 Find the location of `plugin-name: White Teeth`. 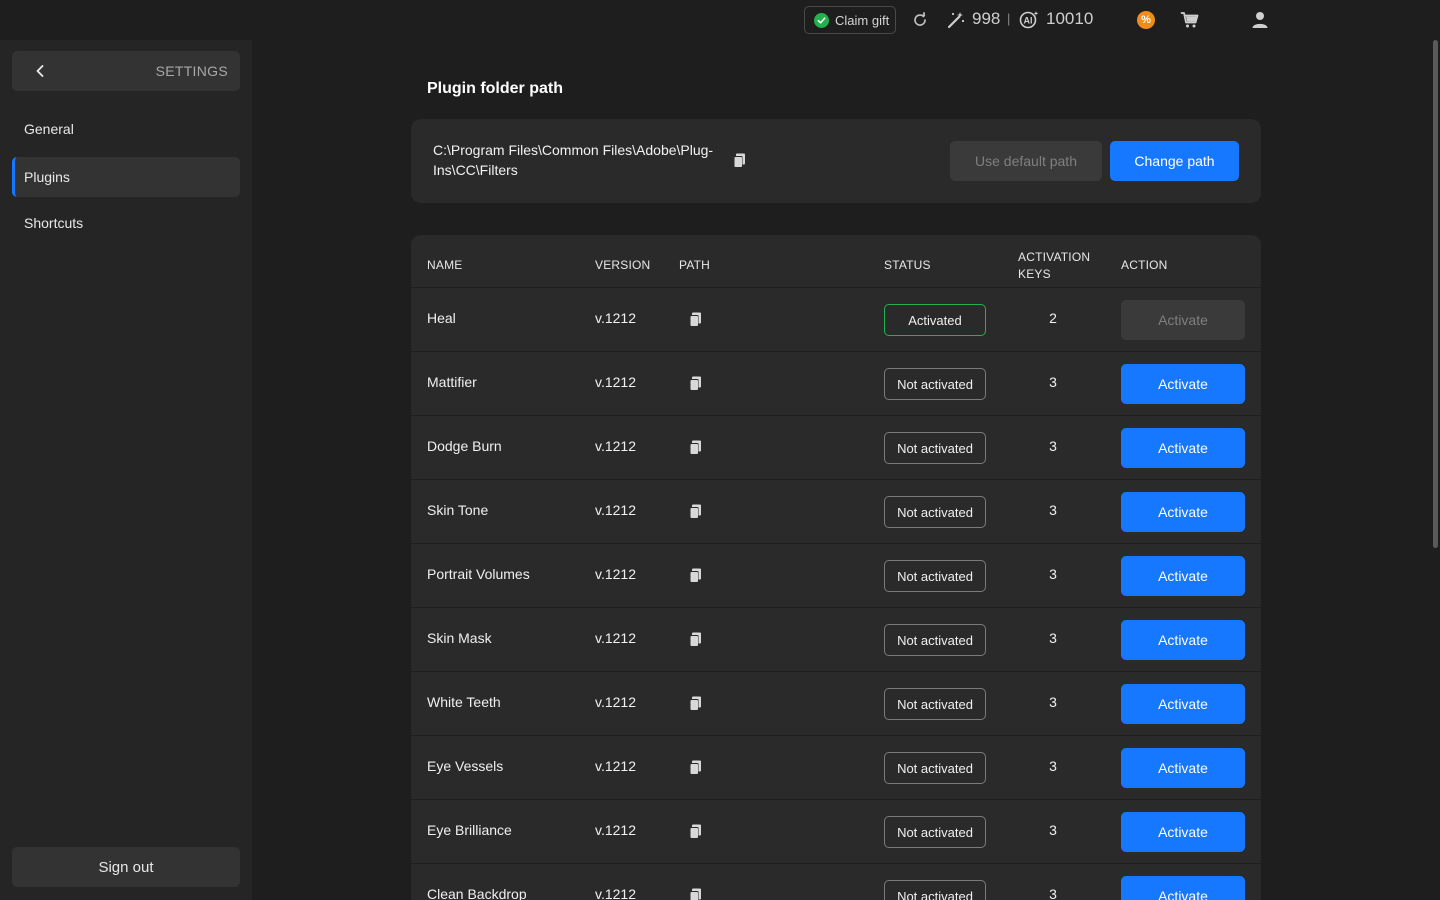

plugin-name: White Teeth is located at coordinates (464, 702).